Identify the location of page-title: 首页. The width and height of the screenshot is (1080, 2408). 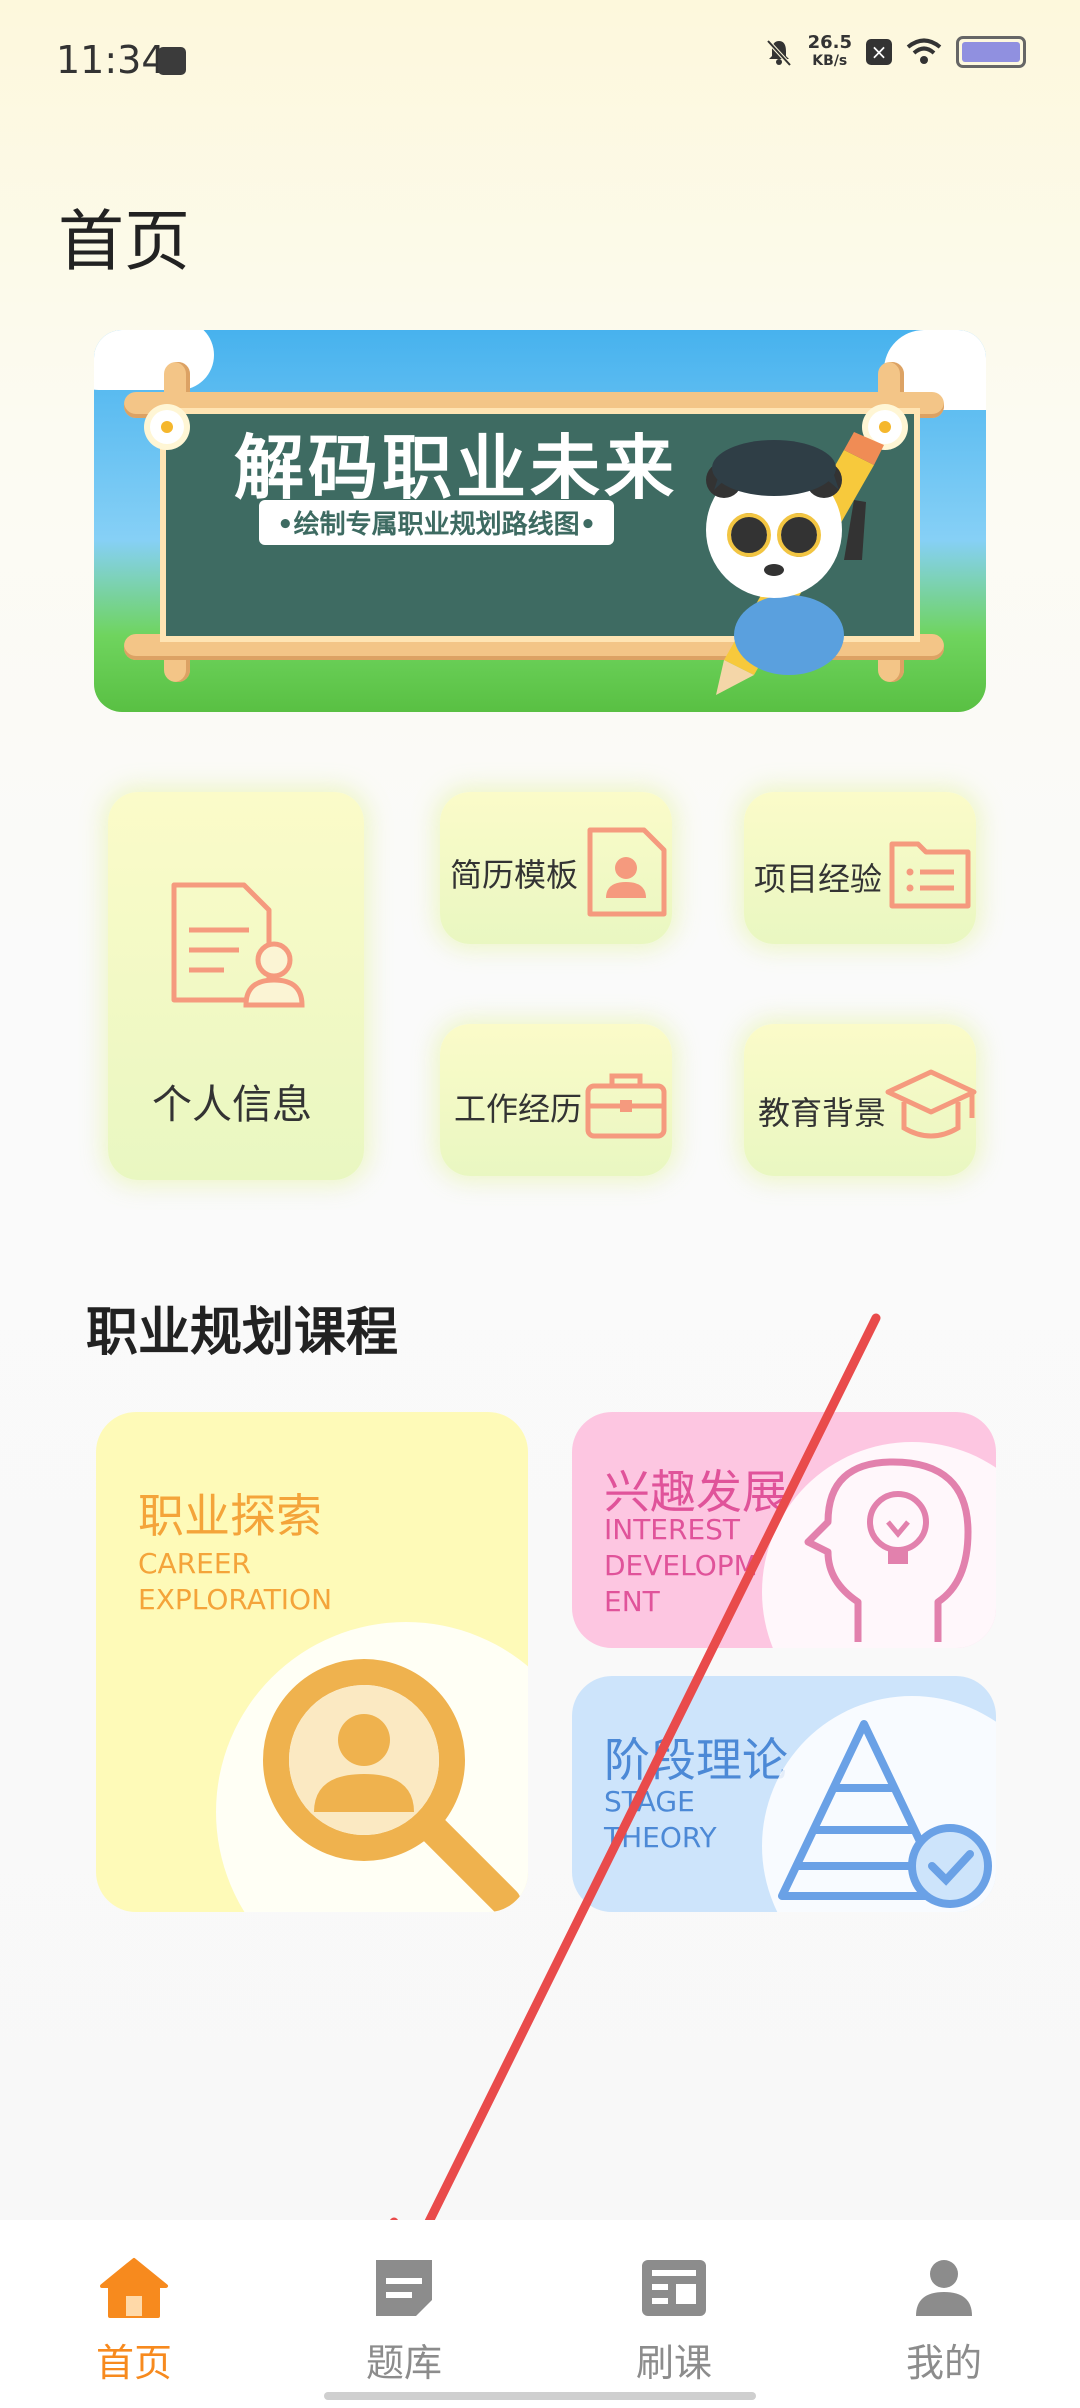
(124, 241).